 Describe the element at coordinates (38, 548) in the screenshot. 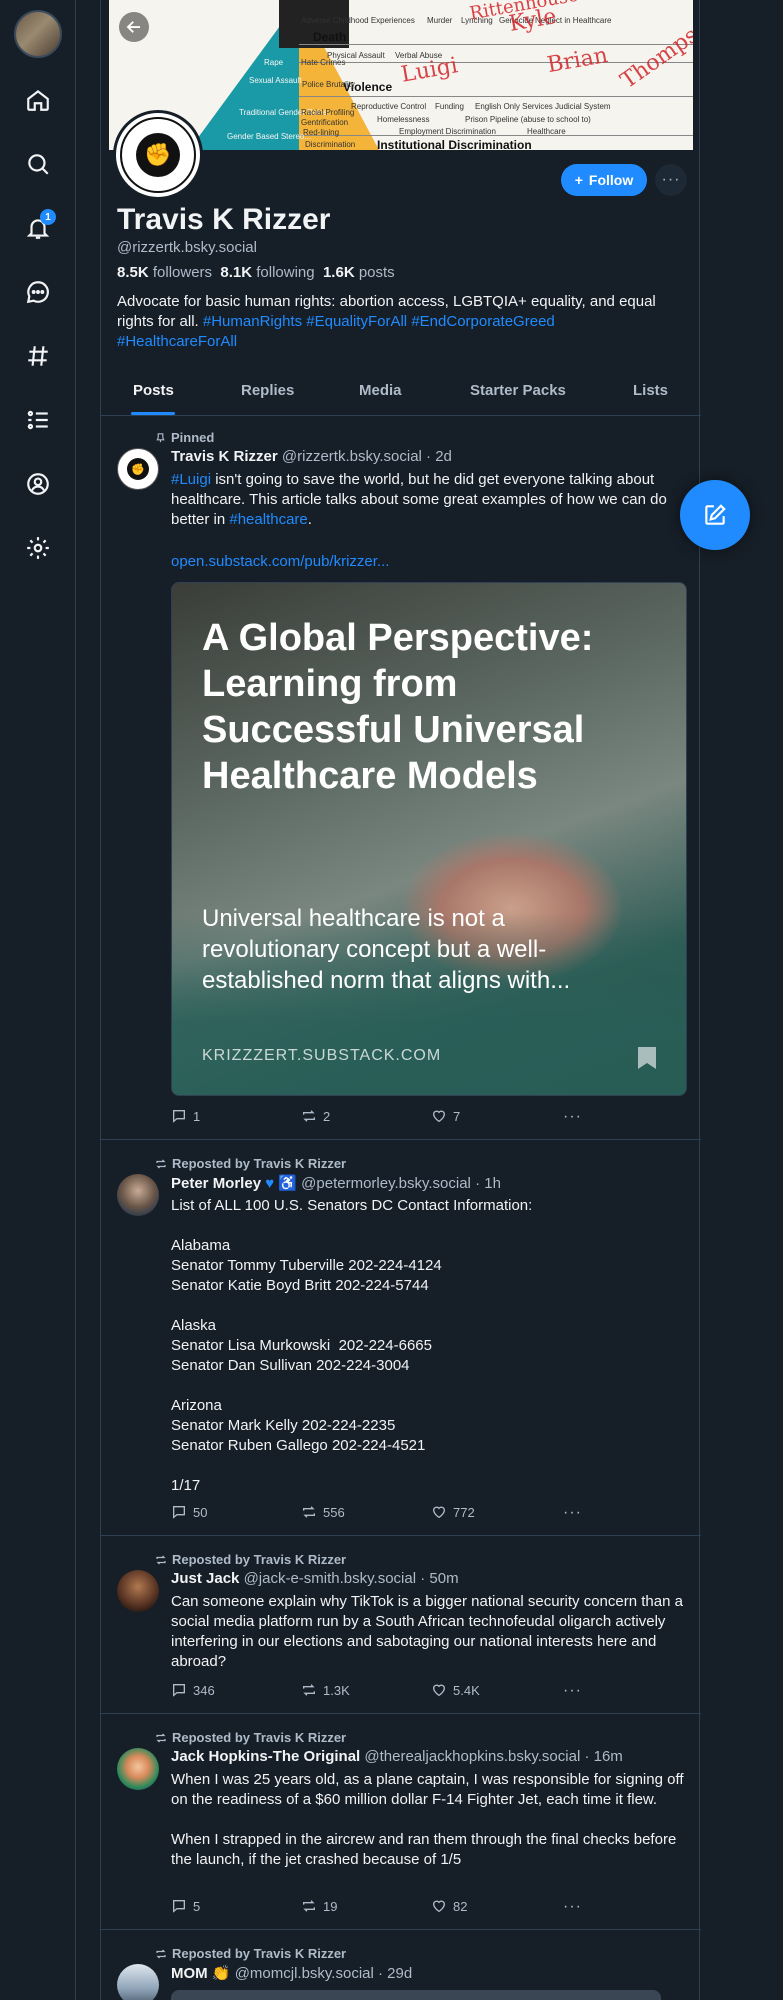

I see `gear-icon` at that location.